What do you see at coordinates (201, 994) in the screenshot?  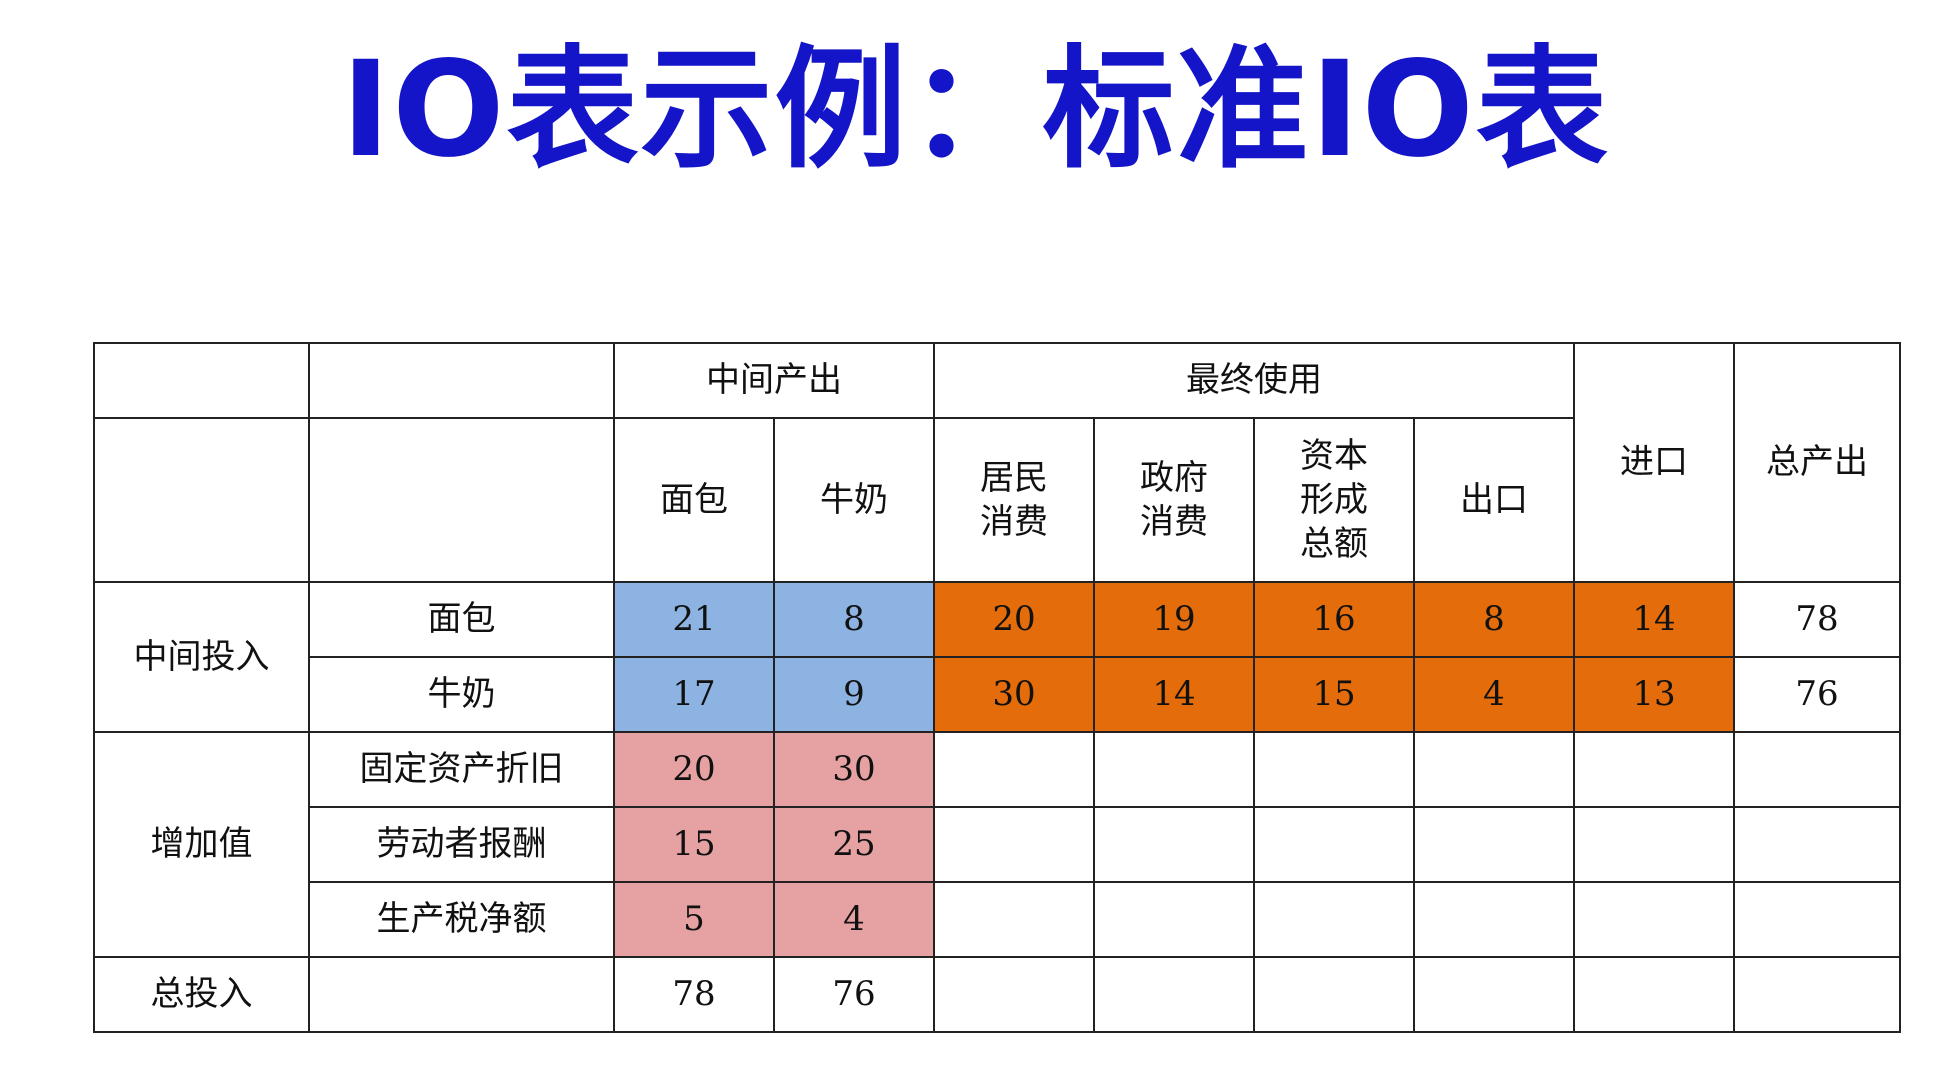 I see `row-label-total-input: 总投入` at bounding box center [201, 994].